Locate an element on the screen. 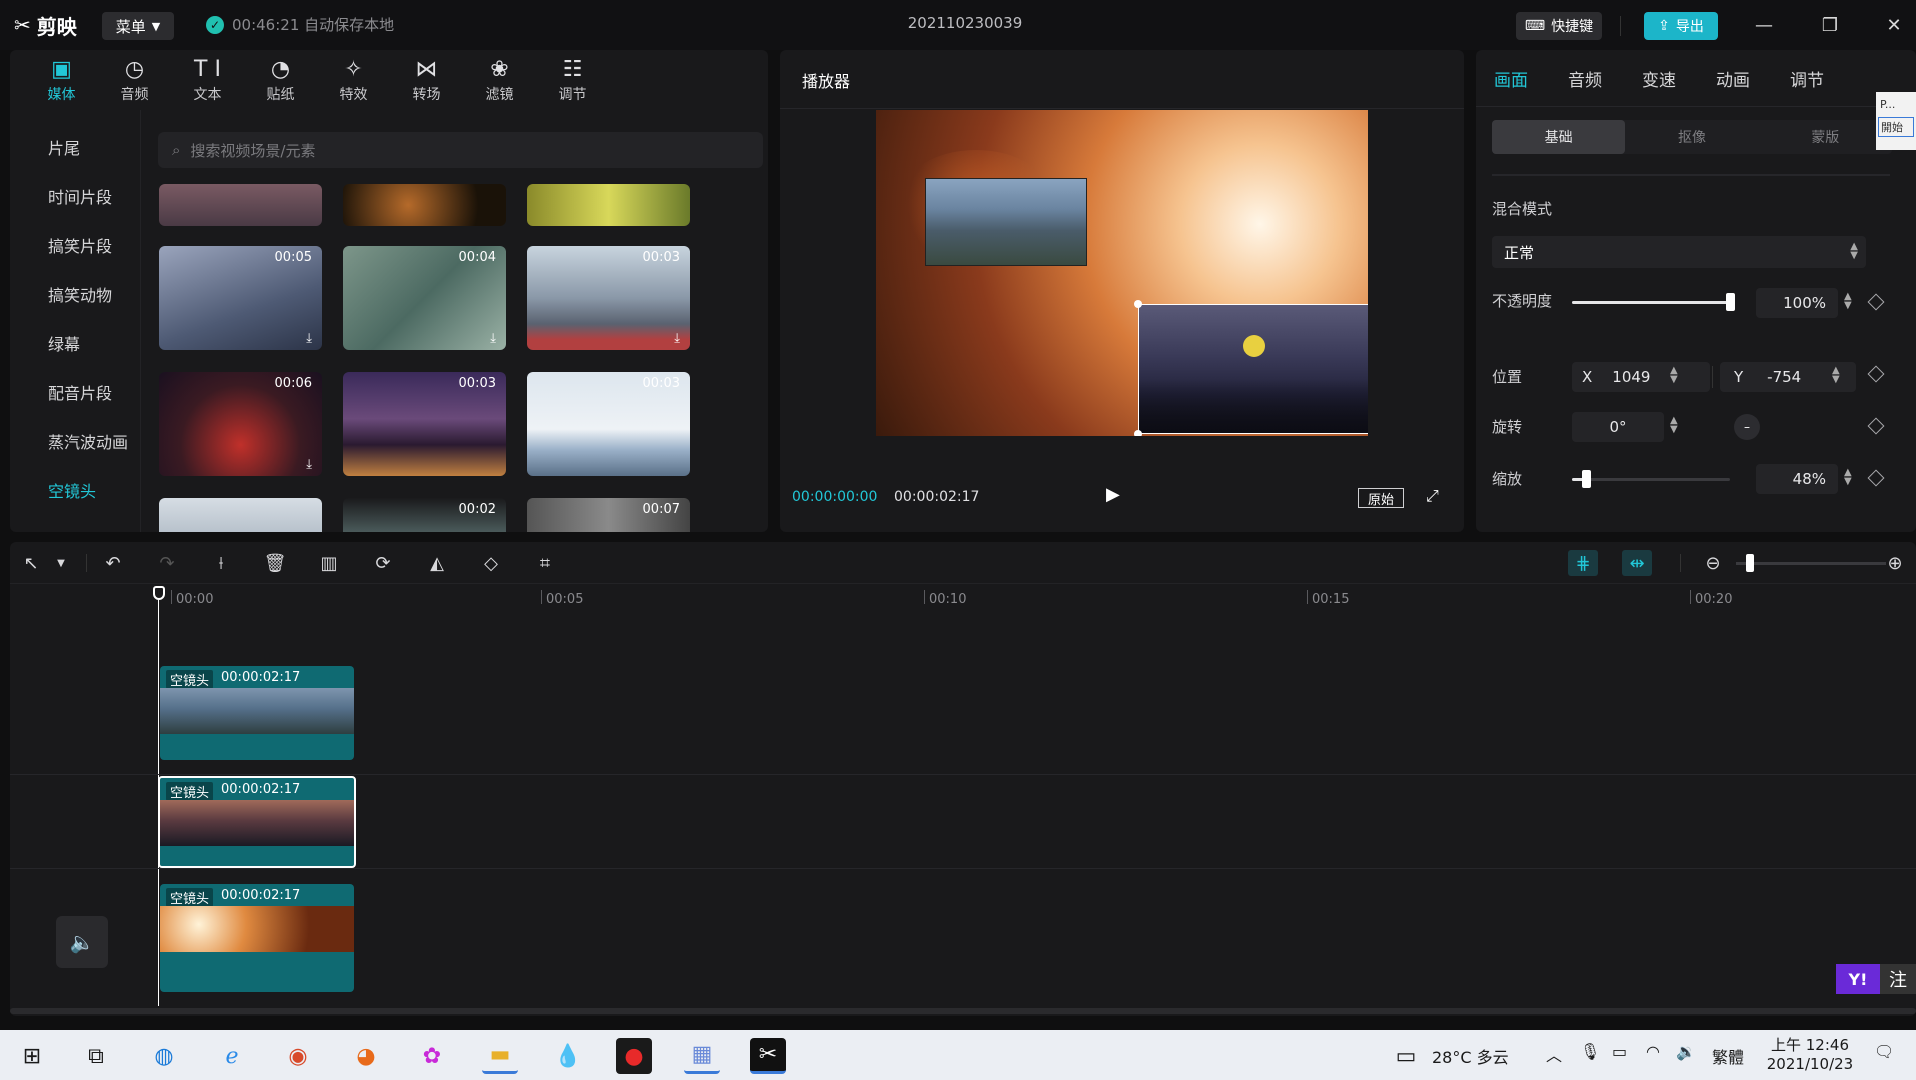  close-button: ✕ is located at coordinates (1894, 25).